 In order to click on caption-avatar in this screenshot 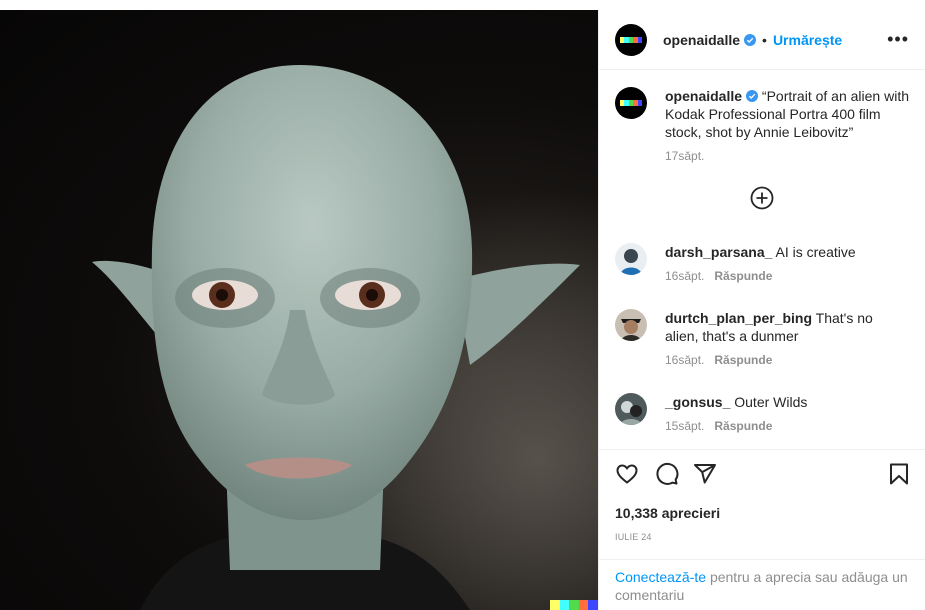, I will do `click(631, 103)`.